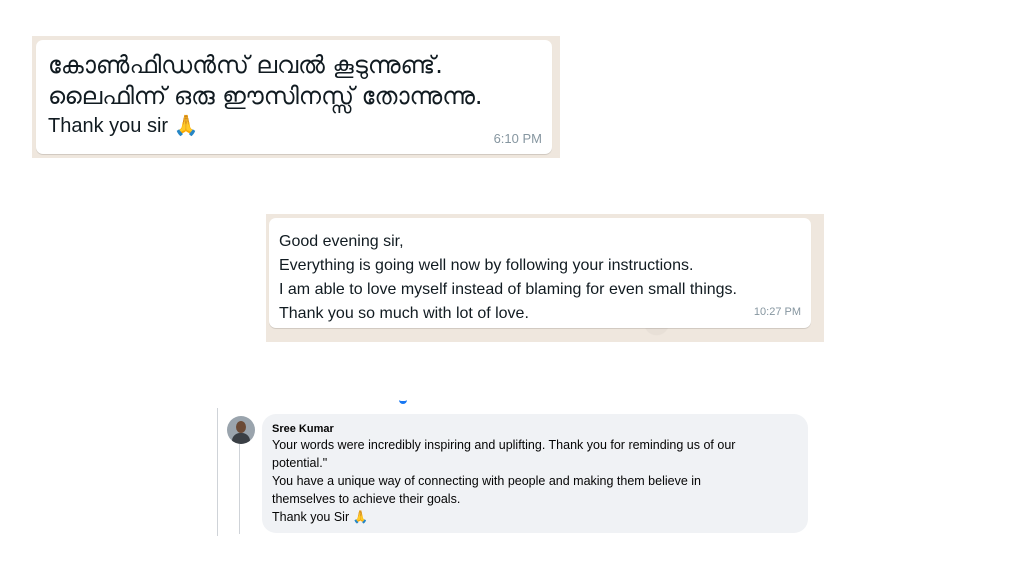 The height and width of the screenshot is (576, 1024). Describe the element at coordinates (366, 499) in the screenshot. I see `comment-line: themselves to achieve their goals.` at that location.